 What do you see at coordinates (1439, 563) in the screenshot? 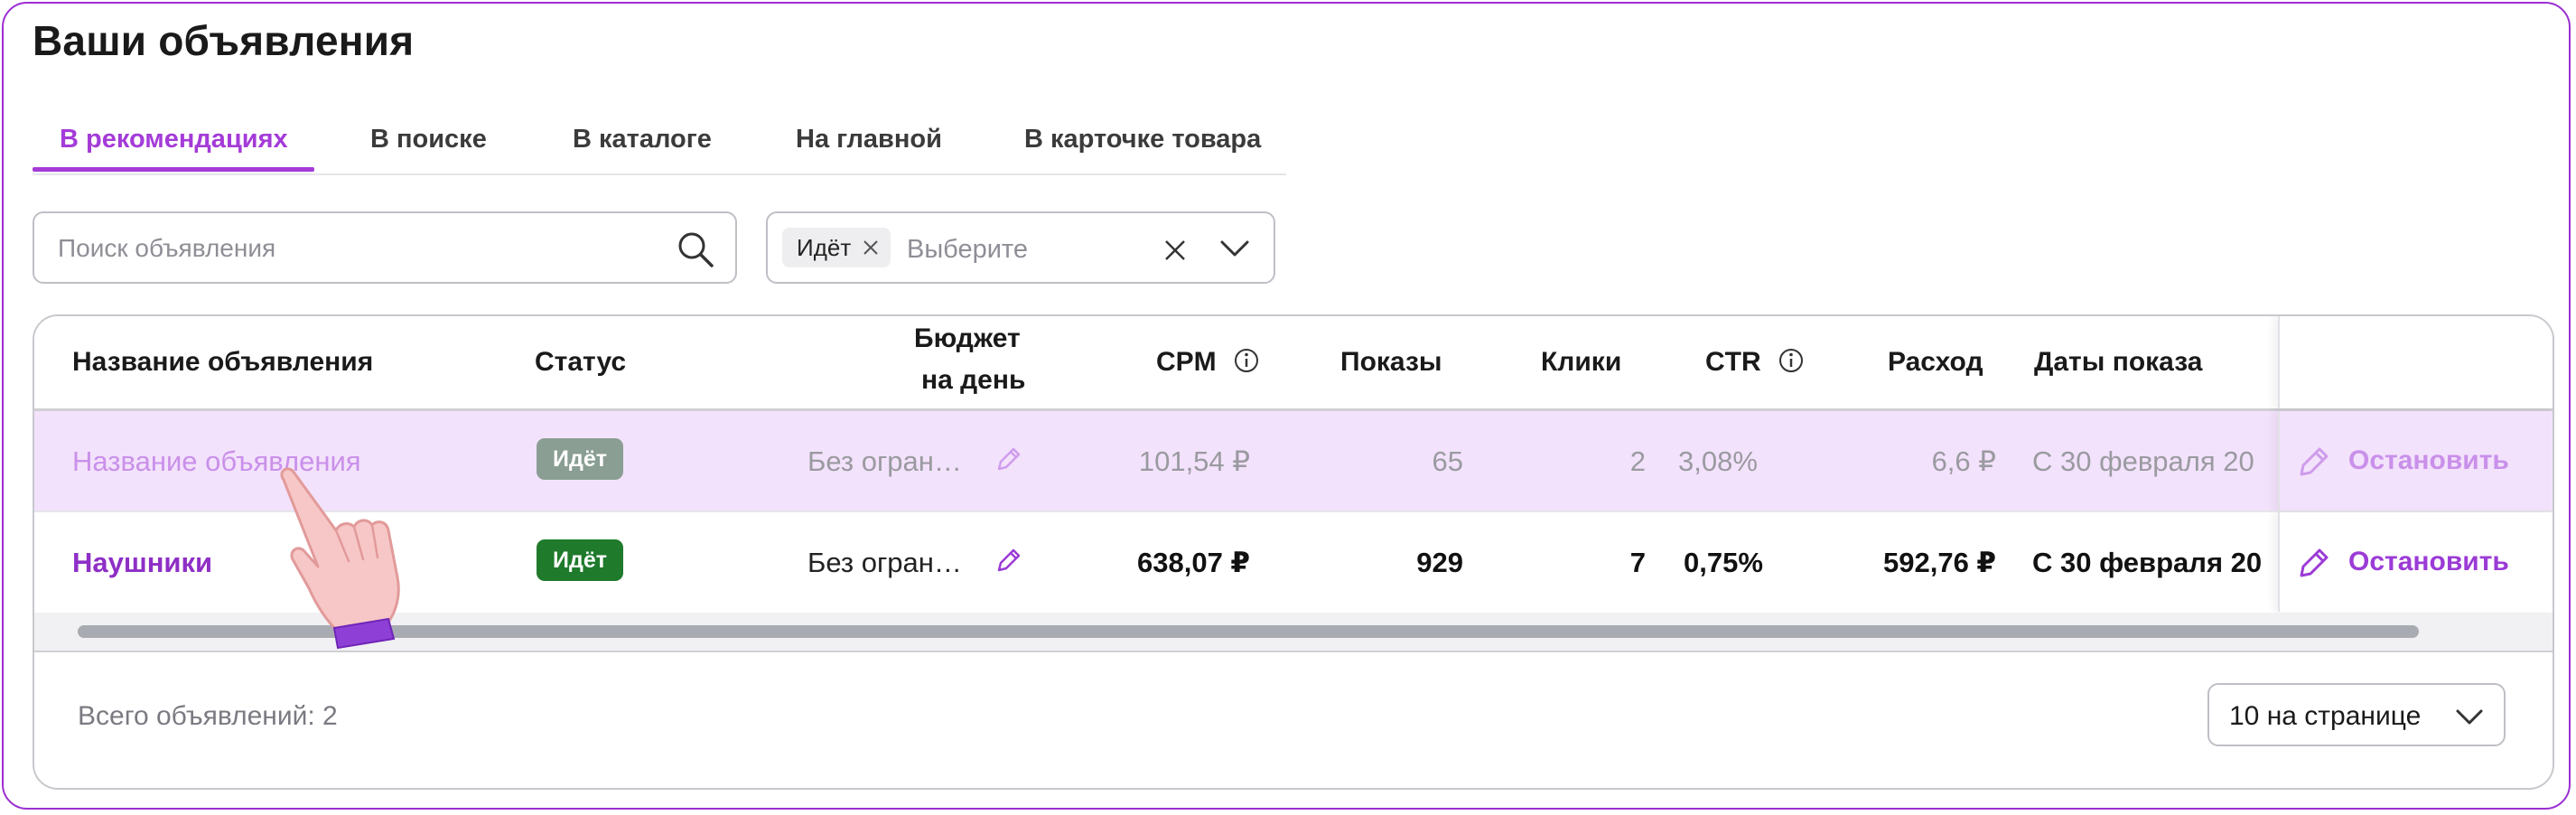
I see `impressions-value: 929` at bounding box center [1439, 563].